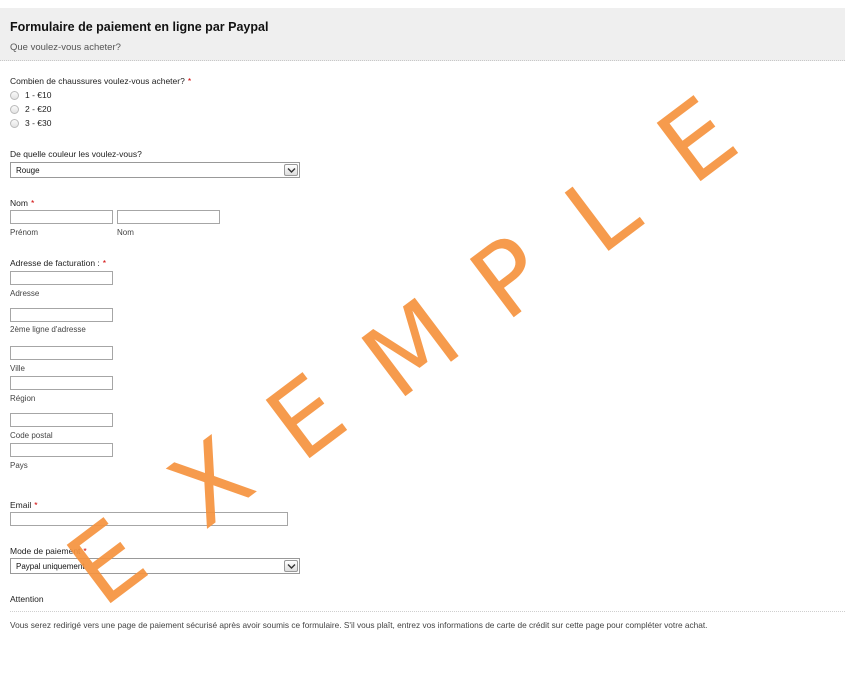 The height and width of the screenshot is (694, 845). What do you see at coordinates (25, 293) in the screenshot?
I see `street-address-sublabel: Adresse` at bounding box center [25, 293].